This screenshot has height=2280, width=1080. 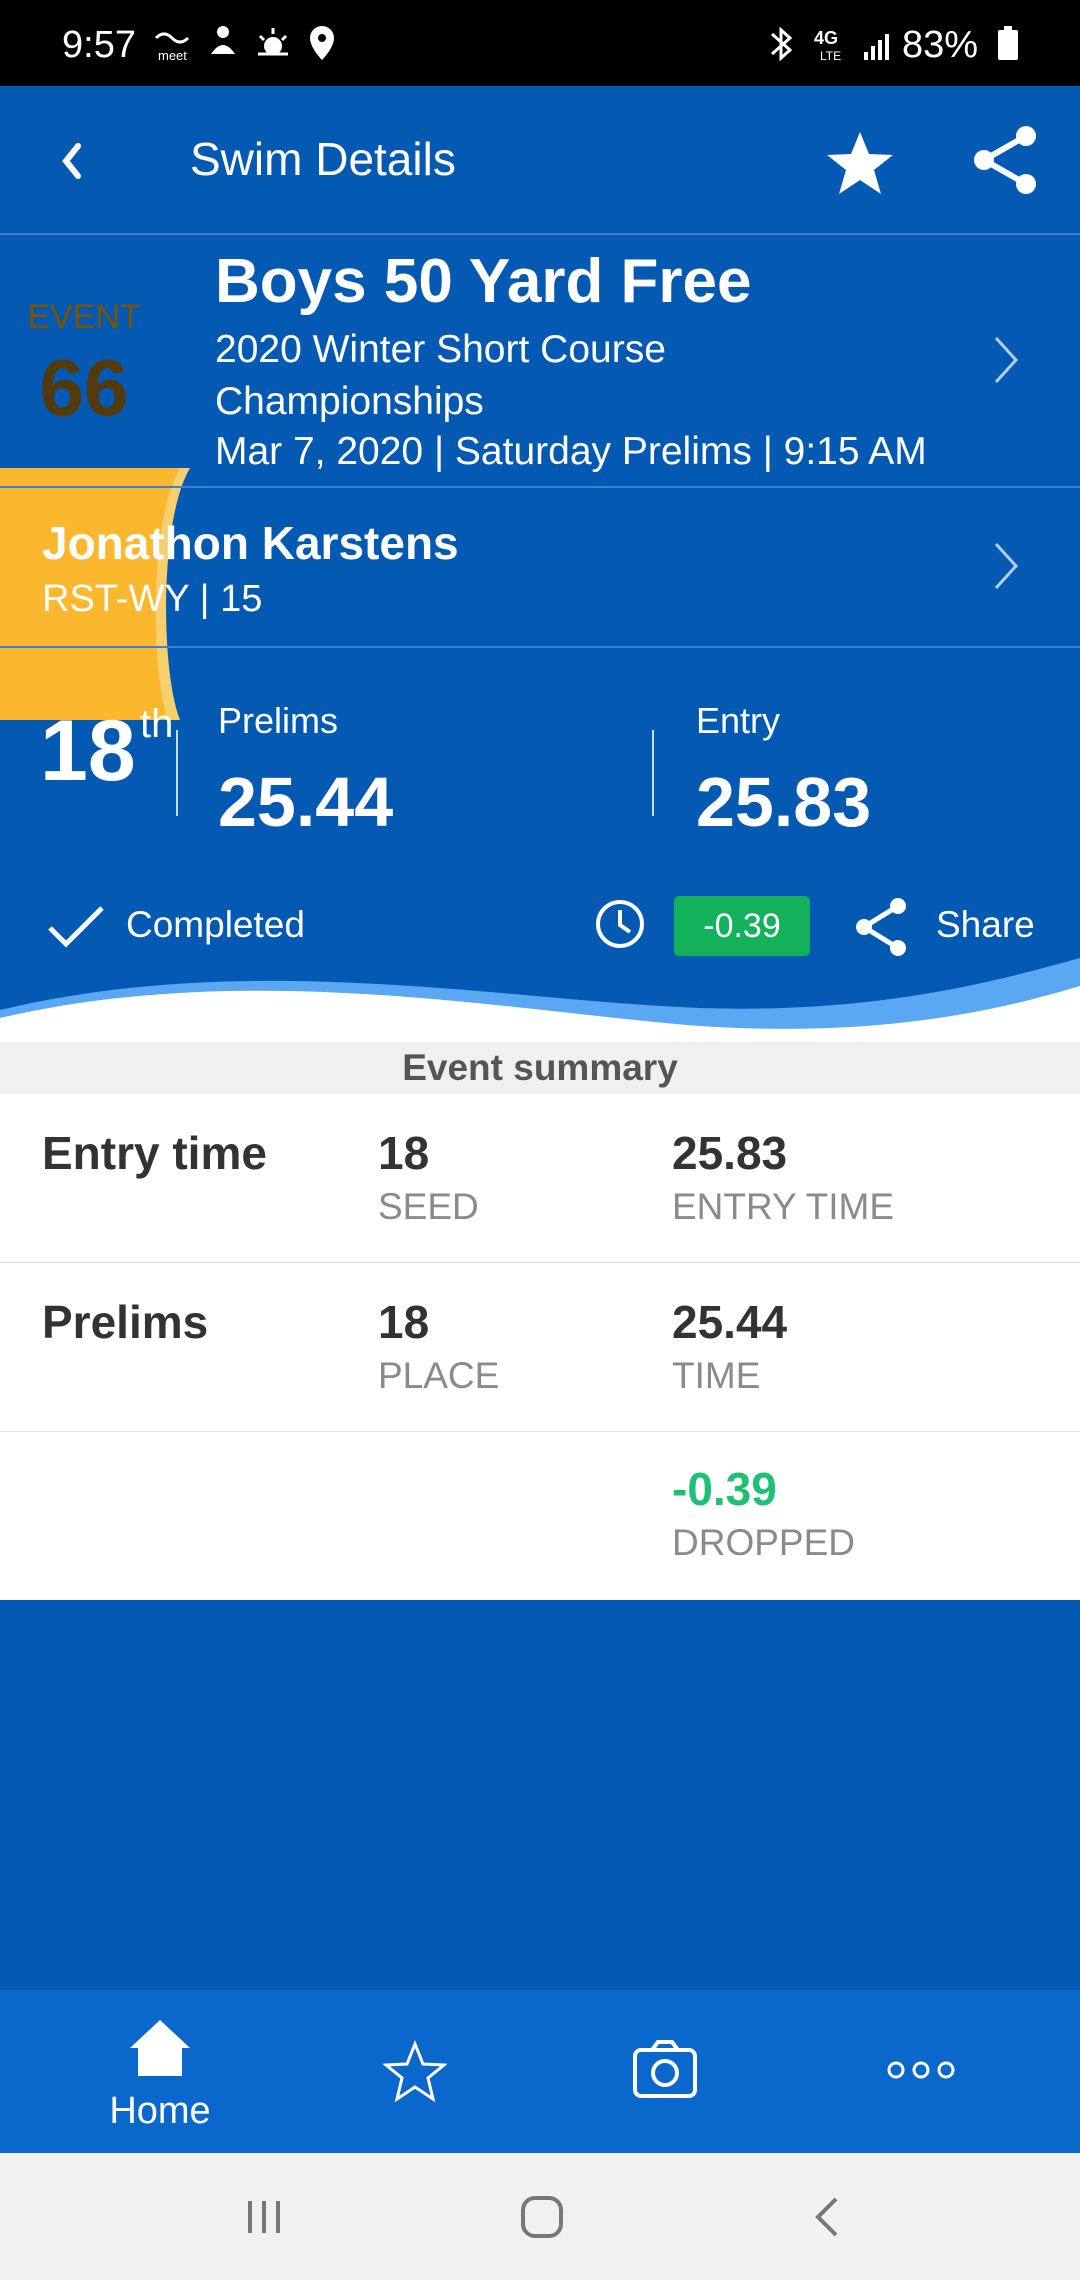 I want to click on summary-heading: Event summary, so click(x=540, y=1068).